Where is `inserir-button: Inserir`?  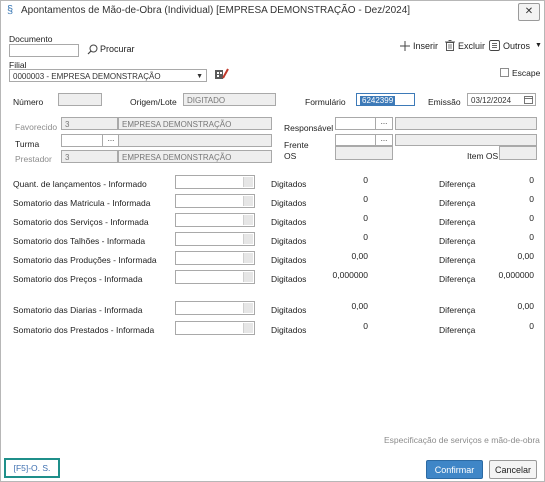 inserir-button: Inserir is located at coordinates (420, 47).